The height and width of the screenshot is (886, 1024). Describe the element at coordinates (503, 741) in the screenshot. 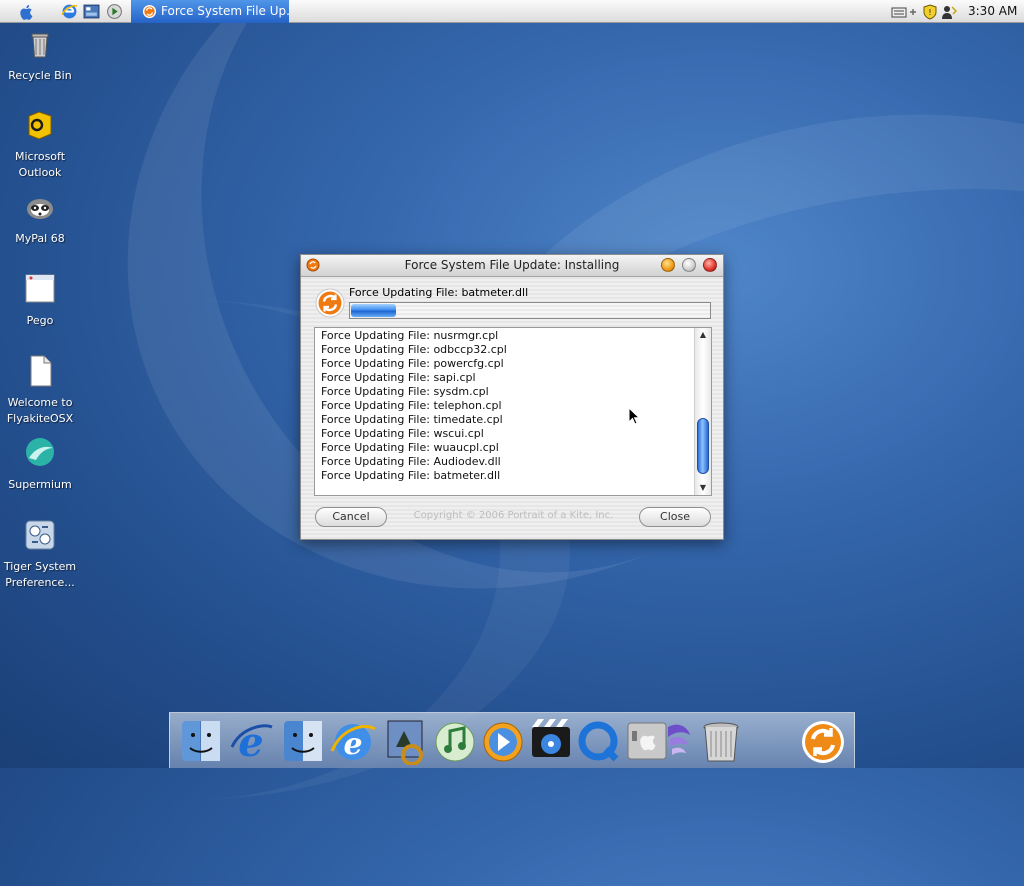

I see `quicktime-player-icon` at that location.